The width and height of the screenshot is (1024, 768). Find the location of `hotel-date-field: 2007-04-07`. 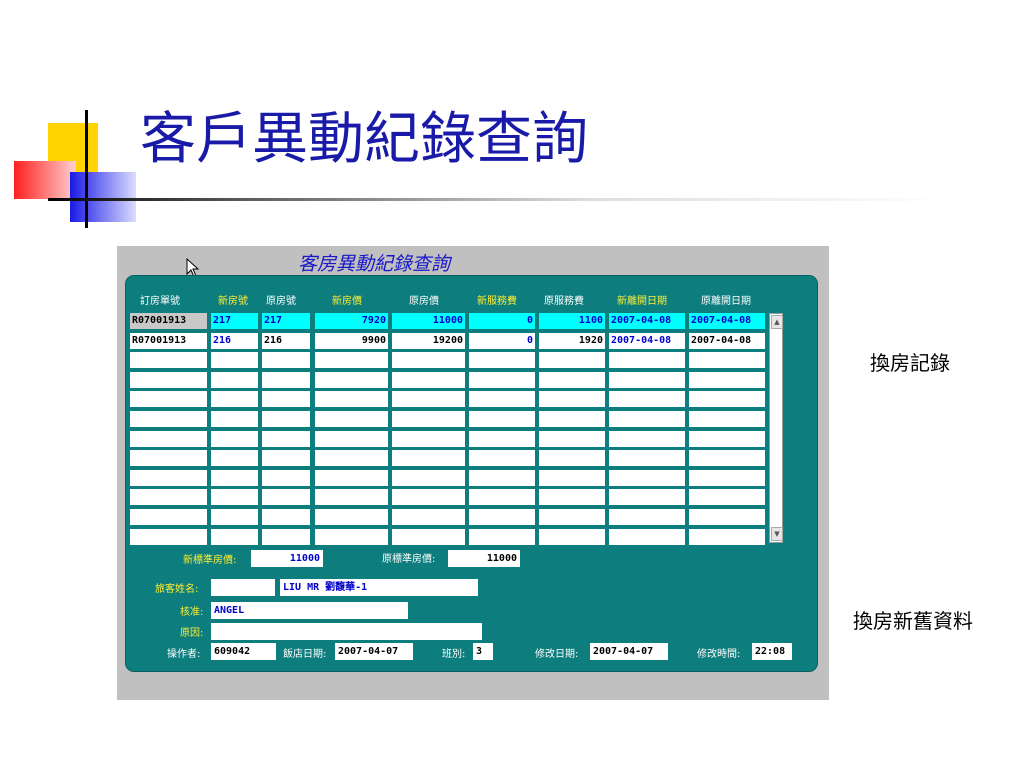

hotel-date-field: 2007-04-07 is located at coordinates (374, 651).